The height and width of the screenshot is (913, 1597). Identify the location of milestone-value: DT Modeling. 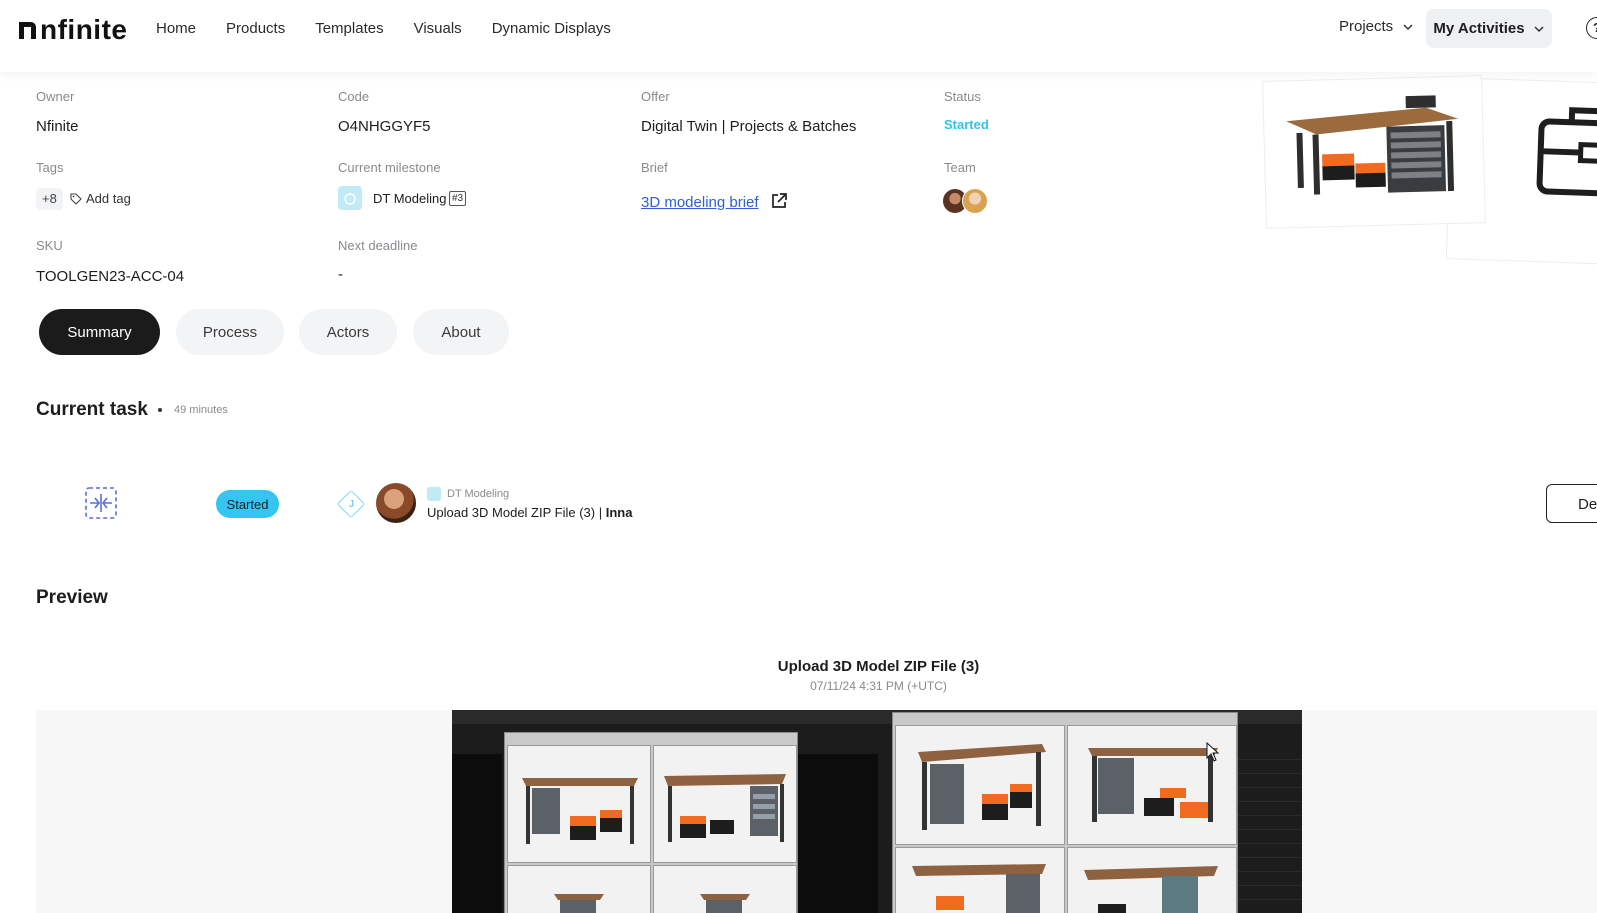
(410, 198).